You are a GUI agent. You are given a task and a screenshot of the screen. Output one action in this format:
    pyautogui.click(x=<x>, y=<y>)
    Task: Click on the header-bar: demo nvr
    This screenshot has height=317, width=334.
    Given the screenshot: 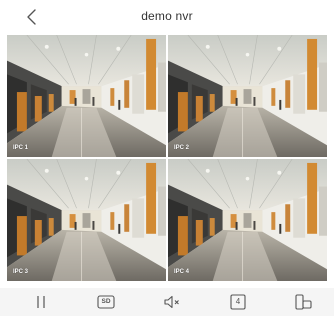 What is the action you would take?
    pyautogui.click(x=167, y=17)
    